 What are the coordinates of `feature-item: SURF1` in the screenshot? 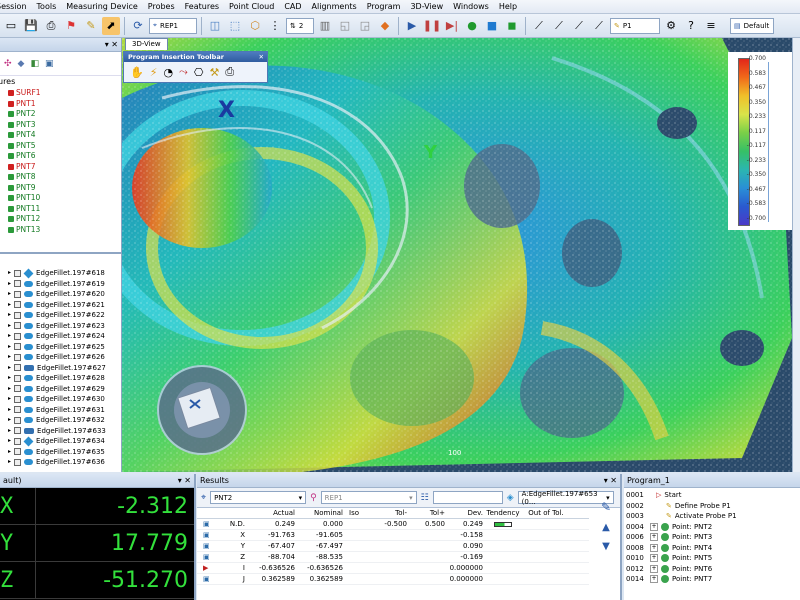 It's located at (60, 93).